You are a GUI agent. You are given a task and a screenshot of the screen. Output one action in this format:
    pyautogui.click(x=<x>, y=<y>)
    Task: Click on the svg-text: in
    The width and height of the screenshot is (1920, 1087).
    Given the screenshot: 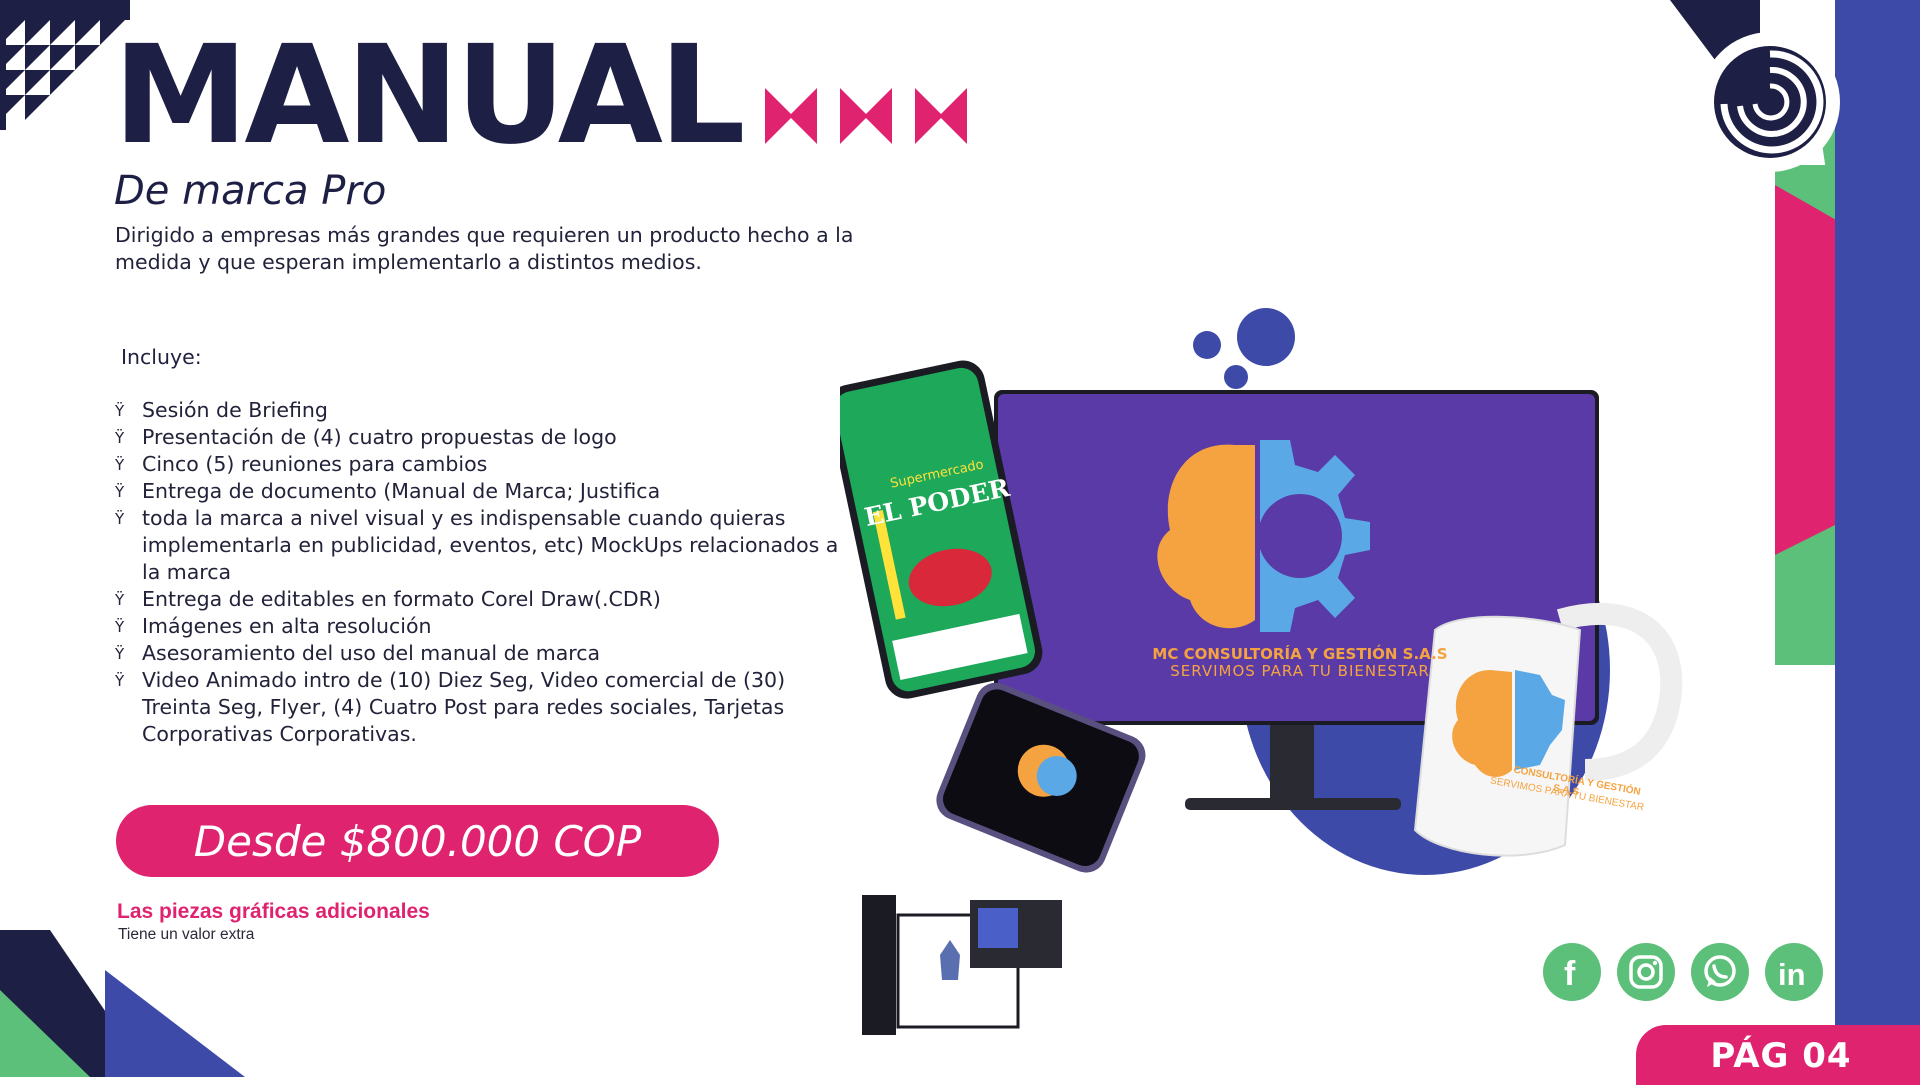 What is the action you would take?
    pyautogui.click(x=1792, y=973)
    